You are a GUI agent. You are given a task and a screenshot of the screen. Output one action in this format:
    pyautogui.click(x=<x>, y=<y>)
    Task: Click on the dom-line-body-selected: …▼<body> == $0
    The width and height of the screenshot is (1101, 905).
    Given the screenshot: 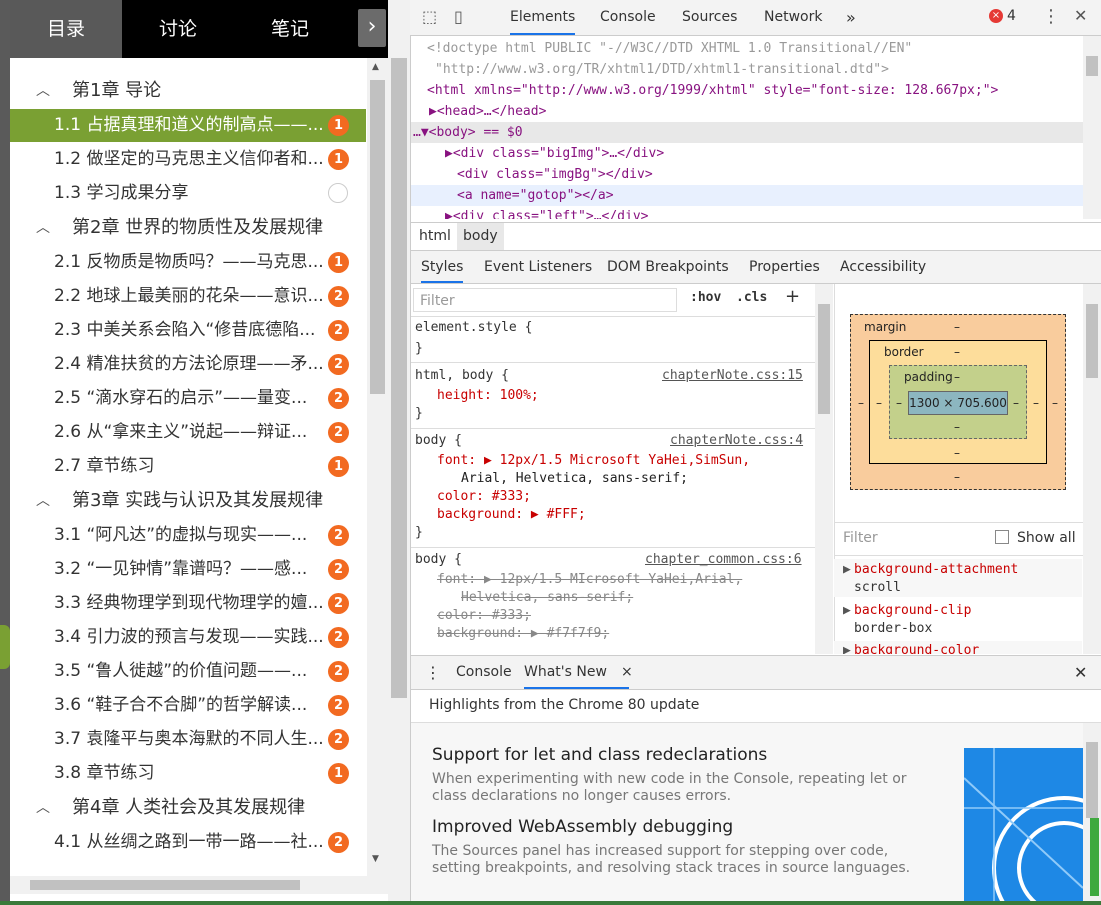 What is the action you would take?
    pyautogui.click(x=468, y=132)
    